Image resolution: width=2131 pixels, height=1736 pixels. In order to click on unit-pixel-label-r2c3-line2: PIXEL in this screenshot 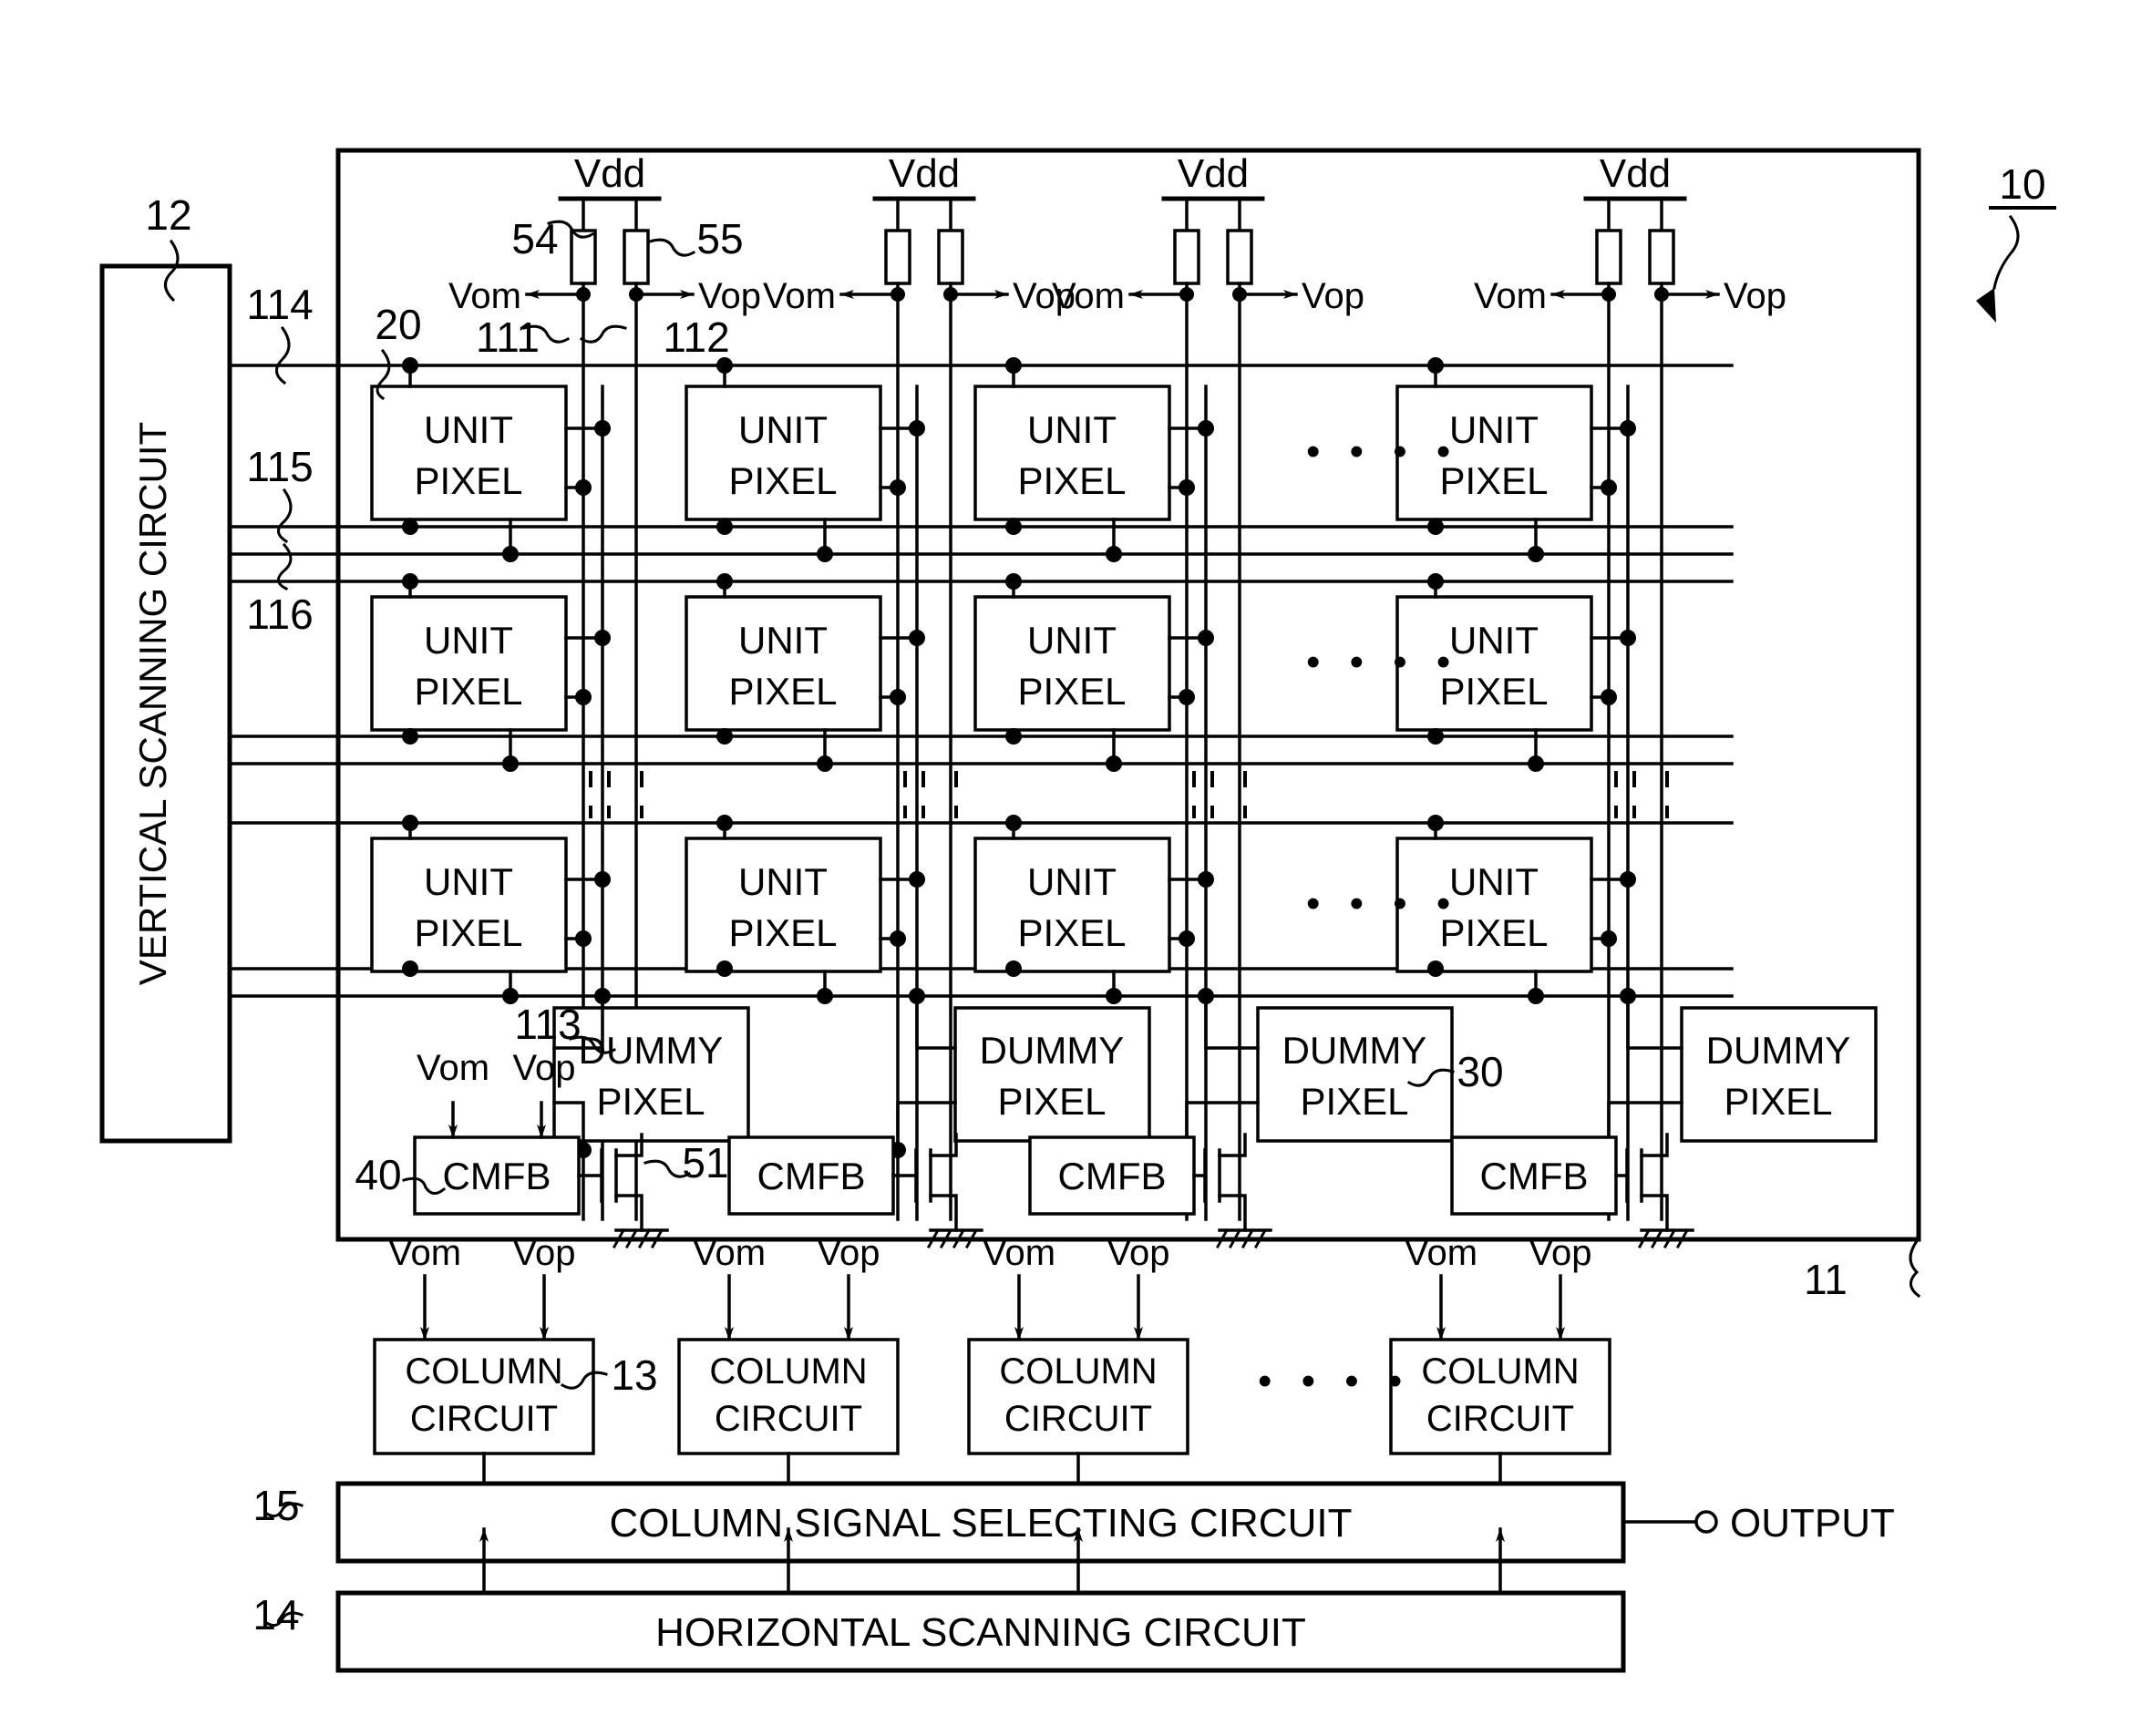, I will do `click(1071, 691)`.